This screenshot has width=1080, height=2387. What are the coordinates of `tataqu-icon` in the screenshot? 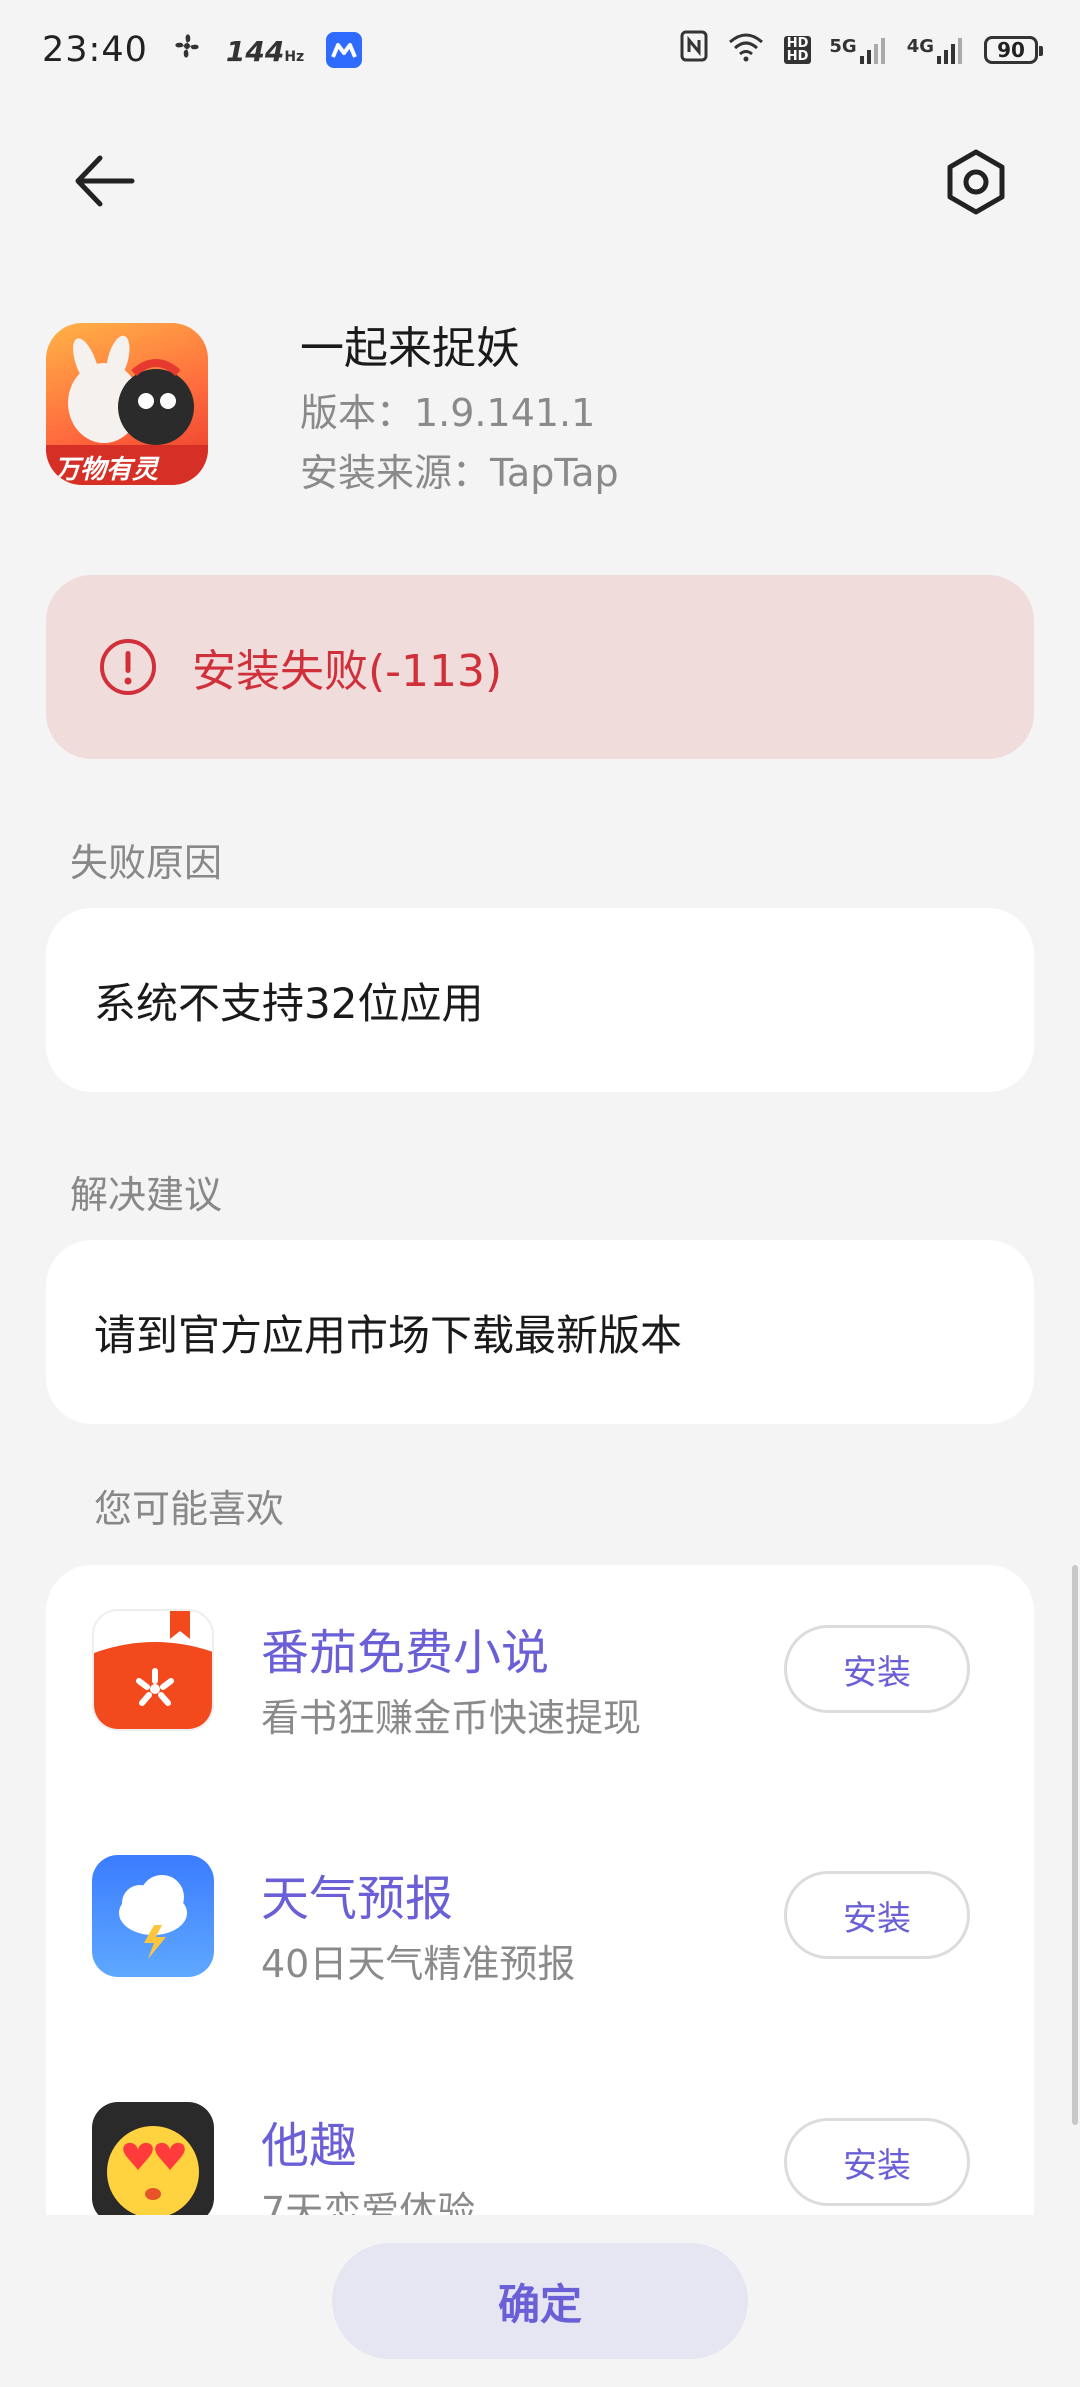 It's located at (153, 2158).